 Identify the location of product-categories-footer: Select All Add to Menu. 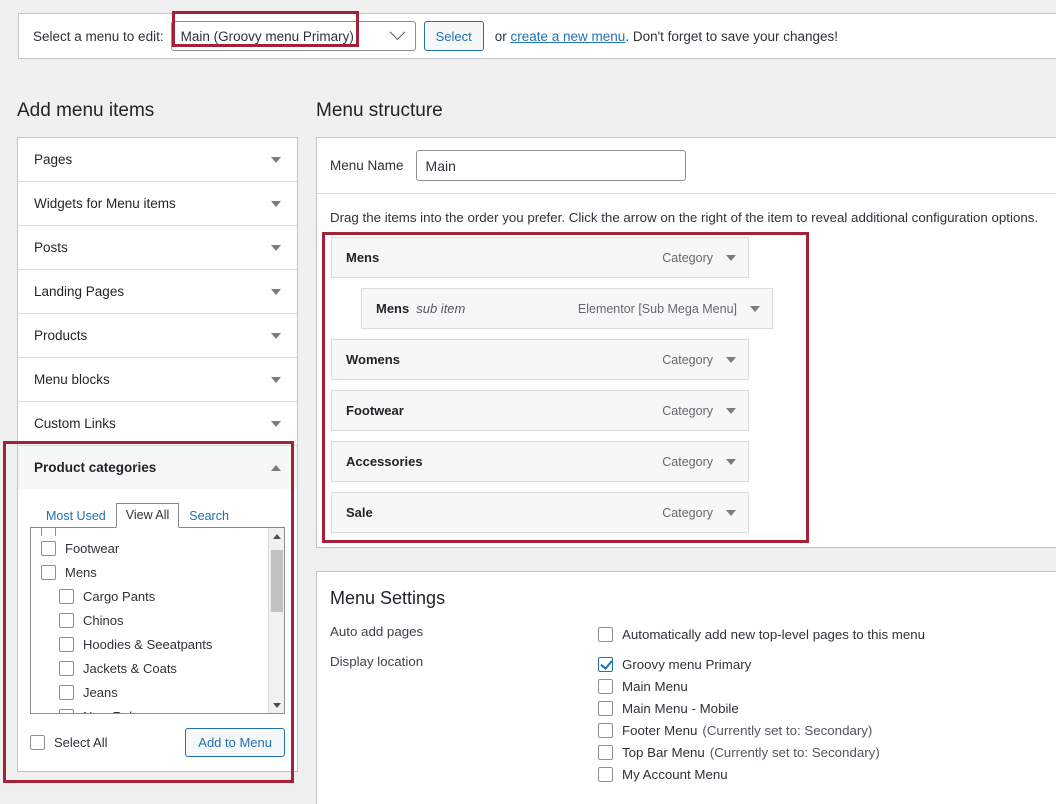
(157, 742).